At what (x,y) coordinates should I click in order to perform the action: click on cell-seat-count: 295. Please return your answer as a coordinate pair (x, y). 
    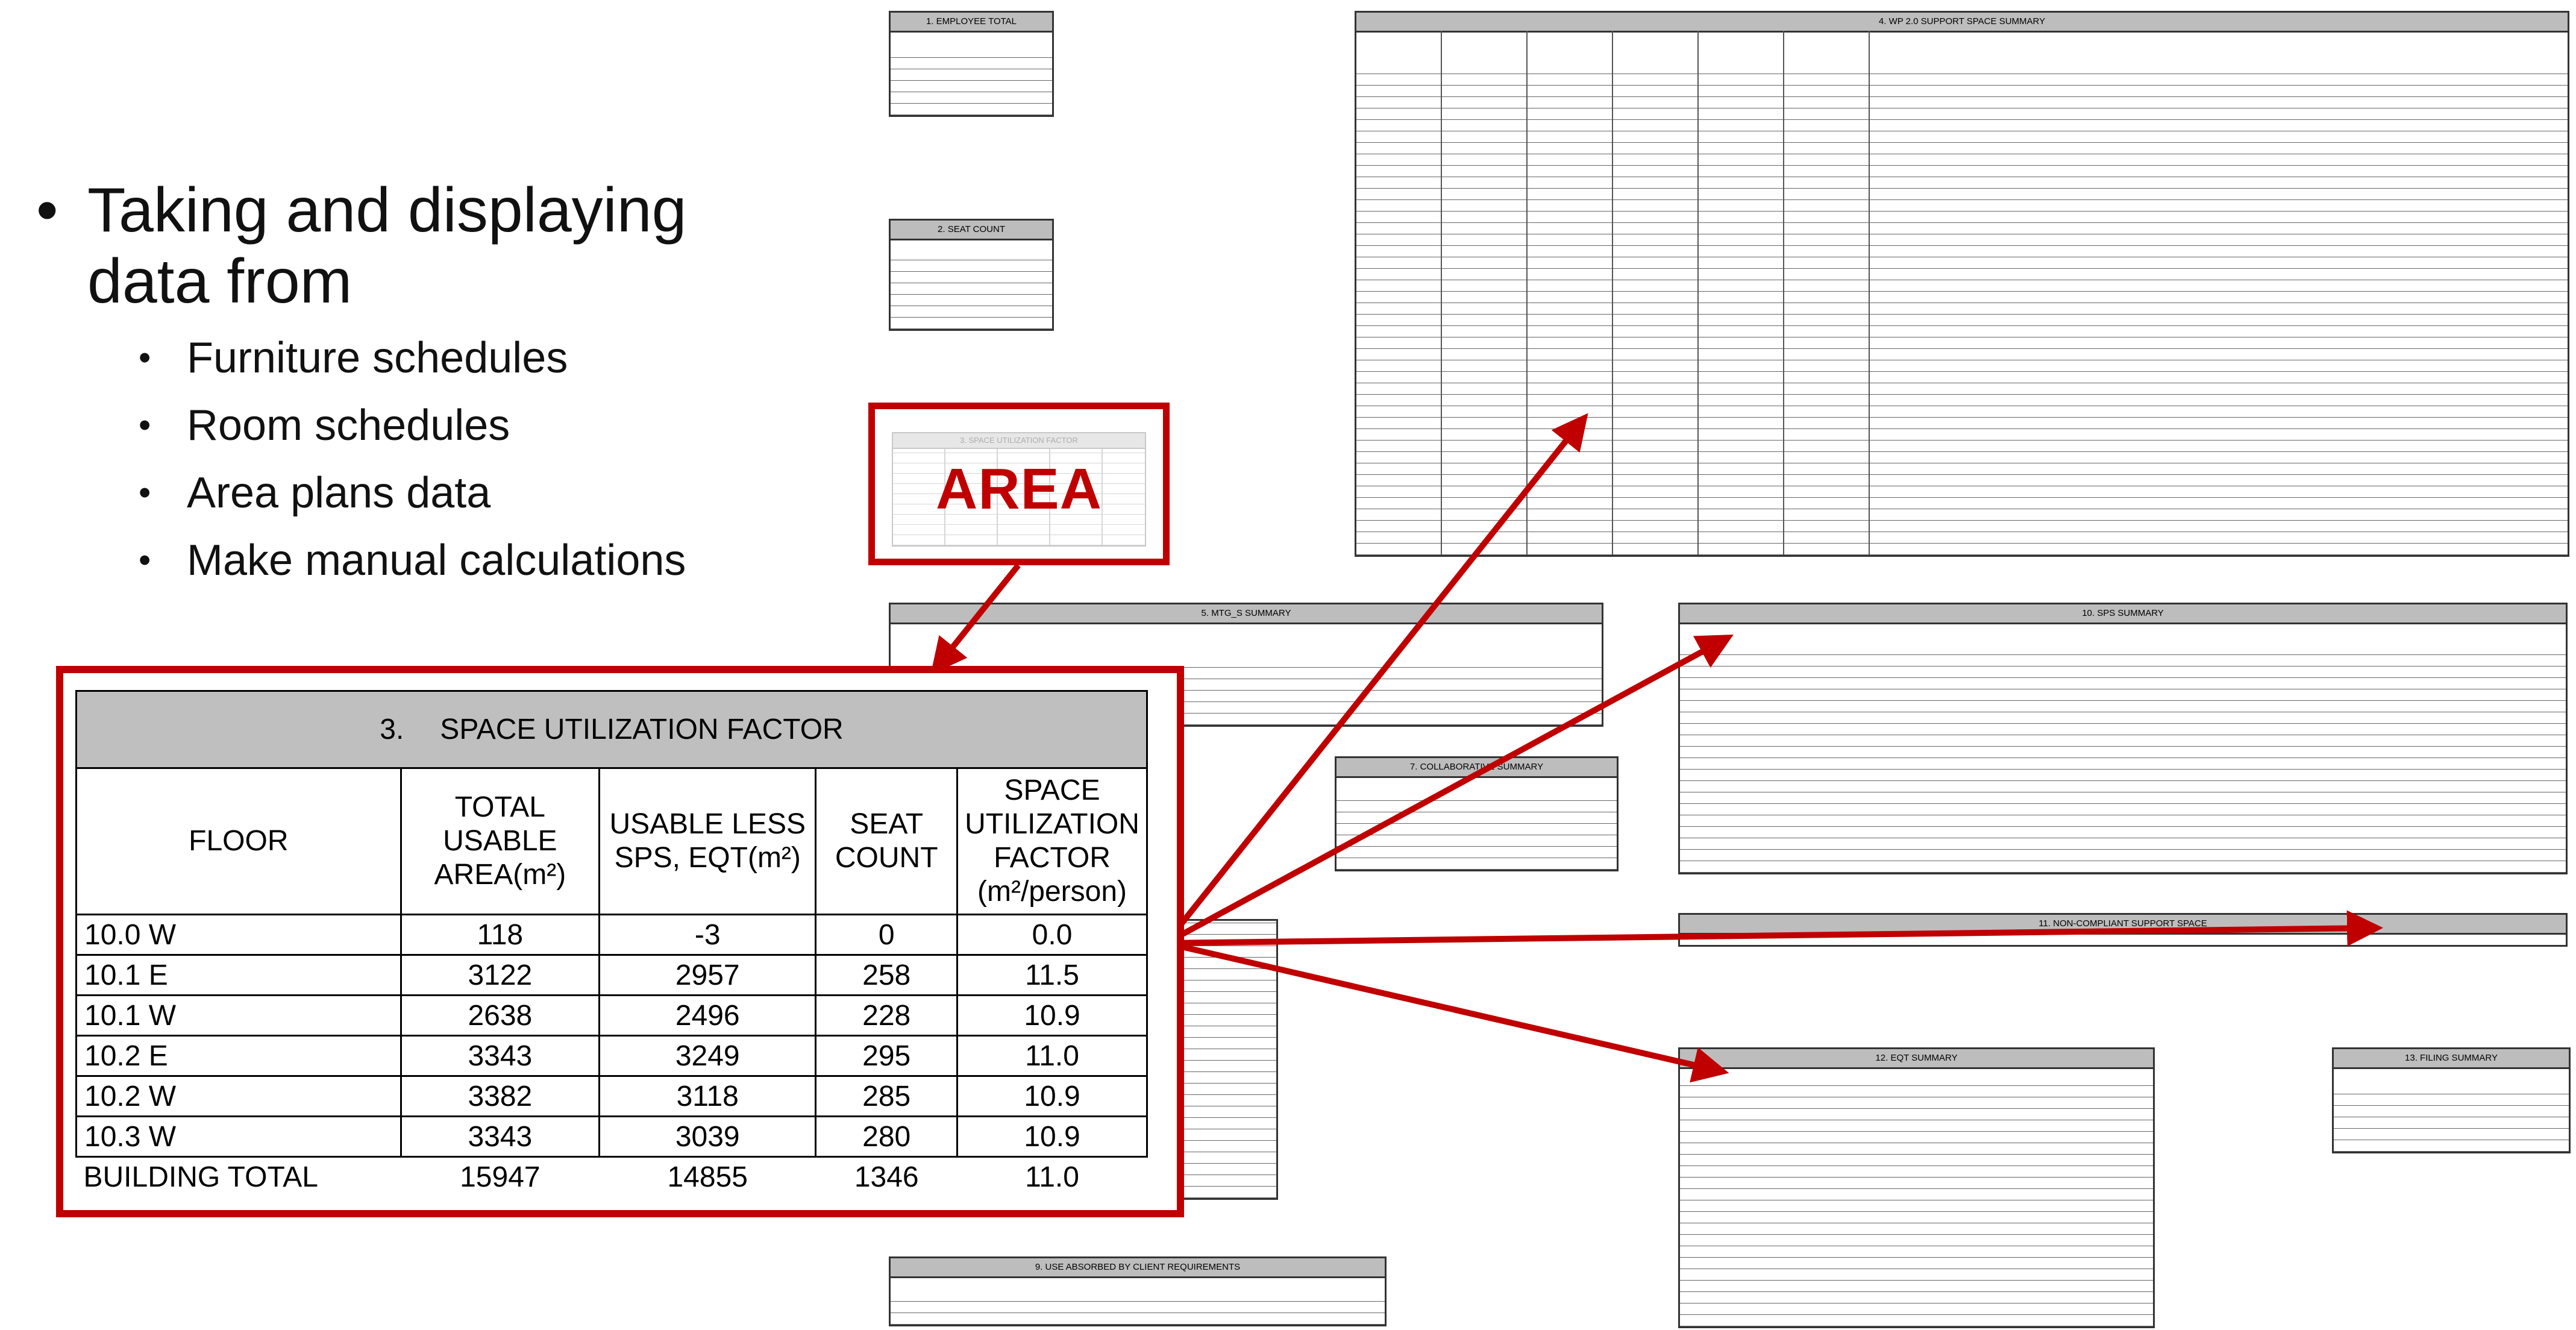
    Looking at the image, I should click on (887, 1056).